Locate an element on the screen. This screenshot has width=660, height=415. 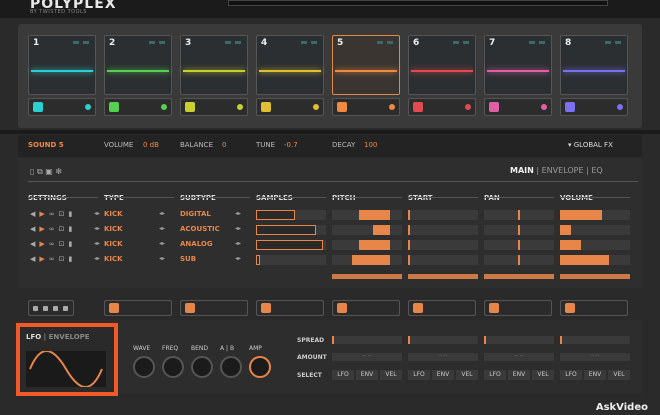
layer-subtype: SUB is located at coordinates (188, 259).